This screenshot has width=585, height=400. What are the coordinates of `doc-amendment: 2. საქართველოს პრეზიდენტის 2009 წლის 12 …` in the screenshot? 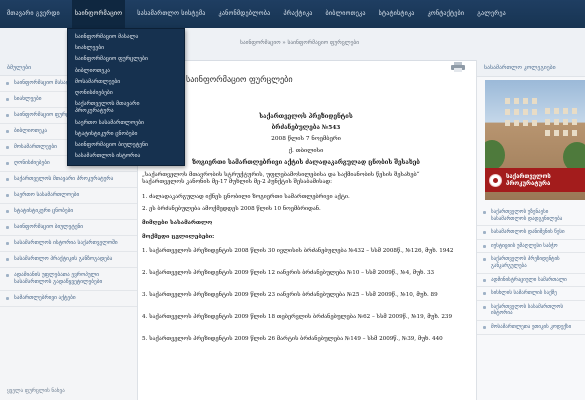 It's located at (288, 273).